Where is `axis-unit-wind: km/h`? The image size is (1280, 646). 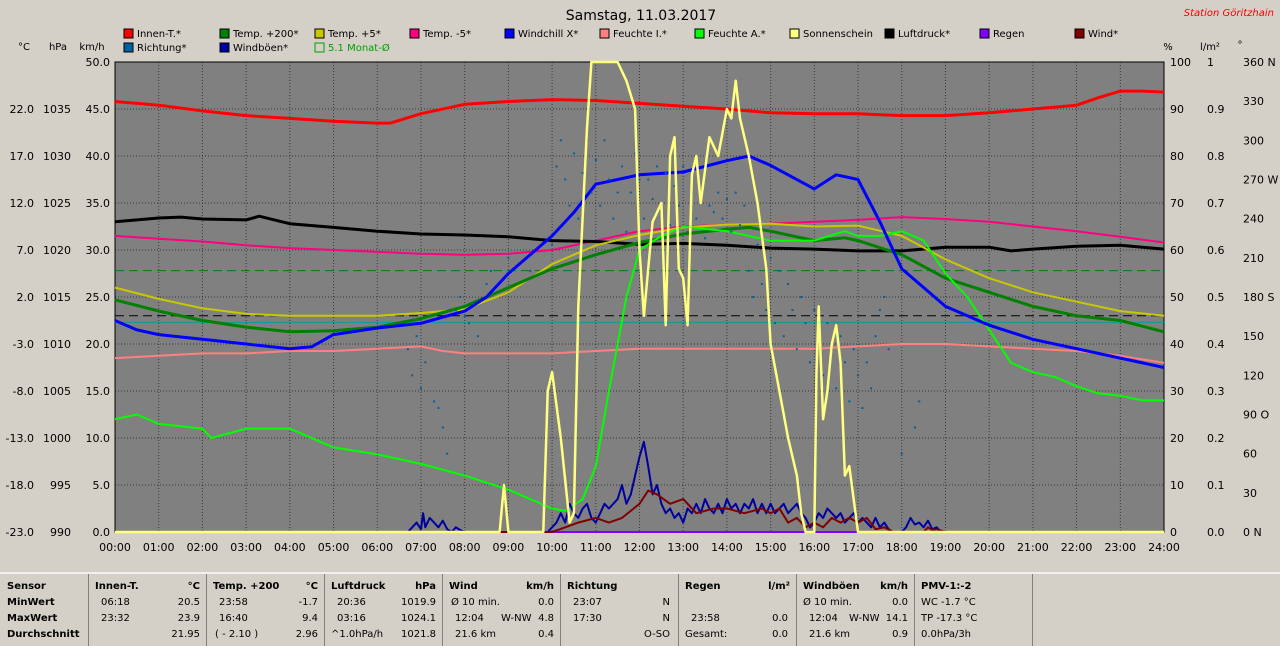
axis-unit-wind: km/h is located at coordinates (91, 47).